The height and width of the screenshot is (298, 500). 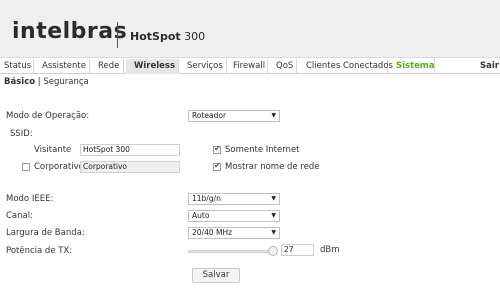 I want to click on tx-power-unit: dBm, so click(x=330, y=250).